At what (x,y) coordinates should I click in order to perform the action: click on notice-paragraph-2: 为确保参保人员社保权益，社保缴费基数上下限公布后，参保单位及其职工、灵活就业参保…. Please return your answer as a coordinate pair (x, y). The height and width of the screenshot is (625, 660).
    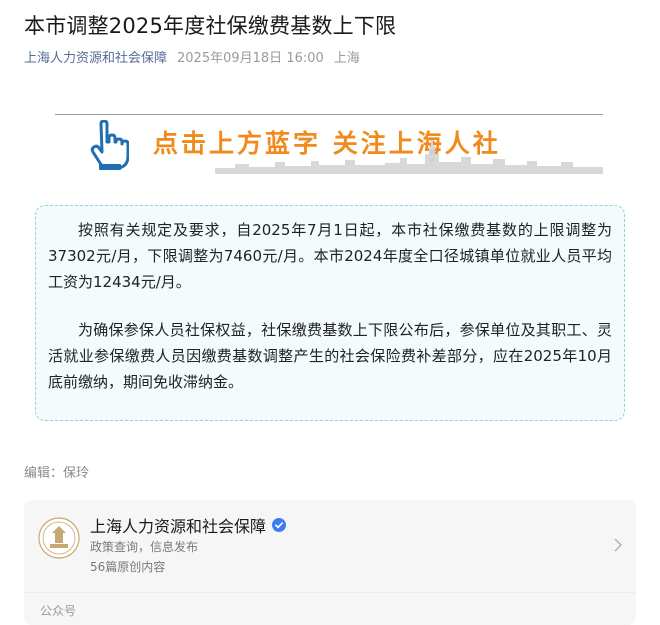
    Looking at the image, I should click on (330, 356).